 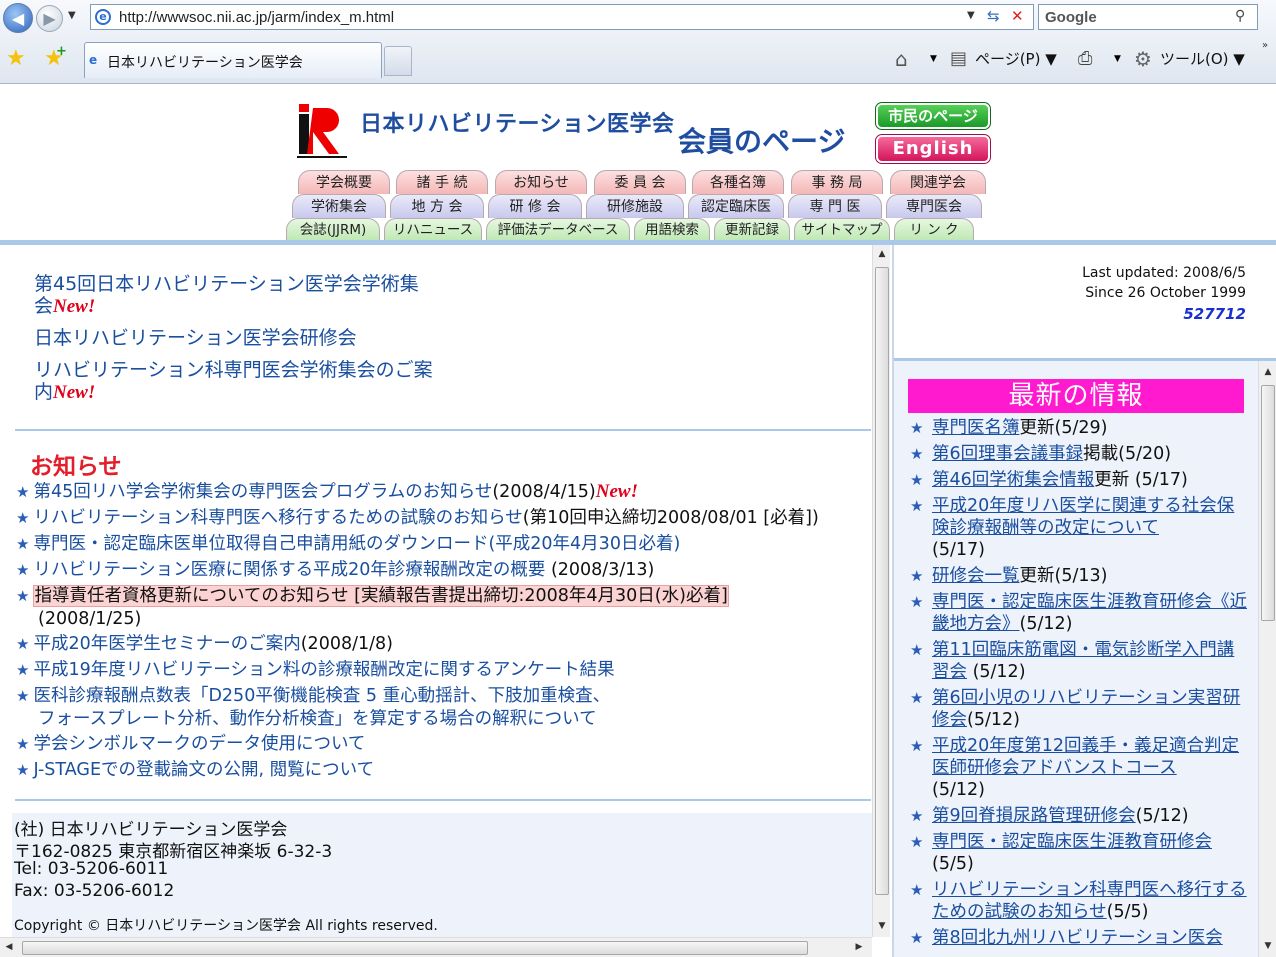 I want to click on scroll-left-icon: ◀, so click(x=9, y=947).